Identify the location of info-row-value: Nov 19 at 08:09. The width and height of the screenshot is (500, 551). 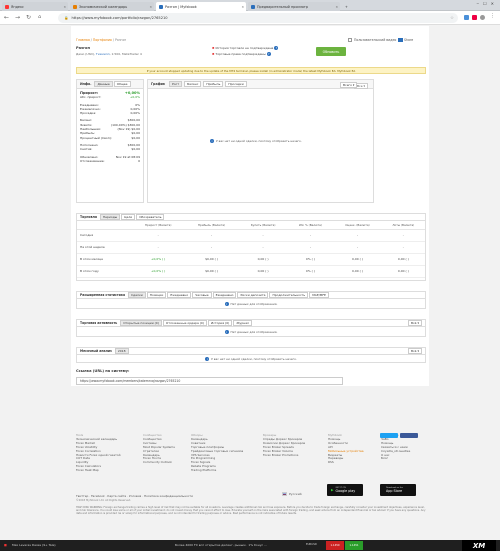
(127, 156).